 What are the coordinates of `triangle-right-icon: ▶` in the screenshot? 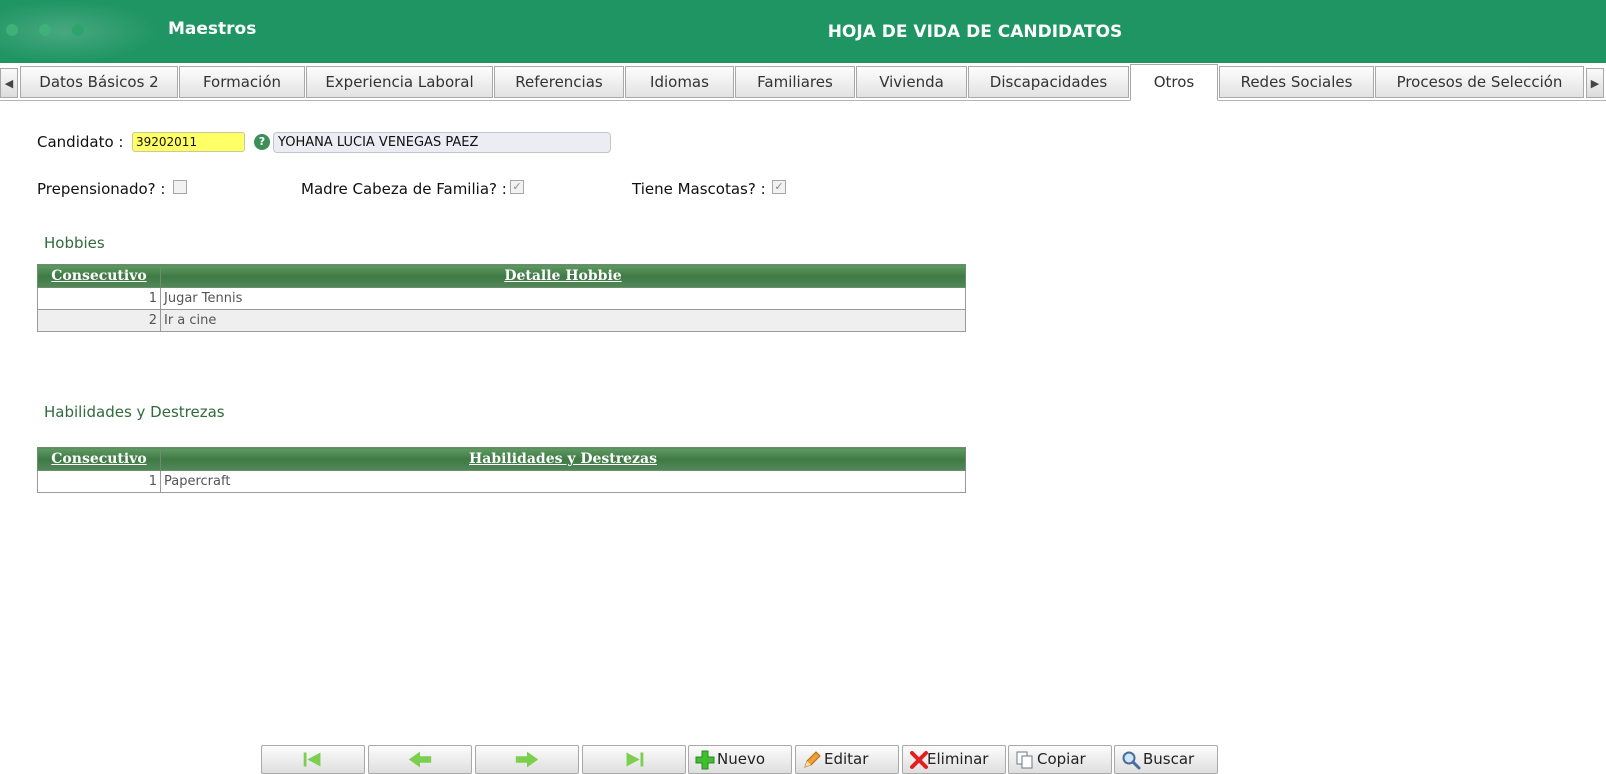 It's located at (1595, 83).